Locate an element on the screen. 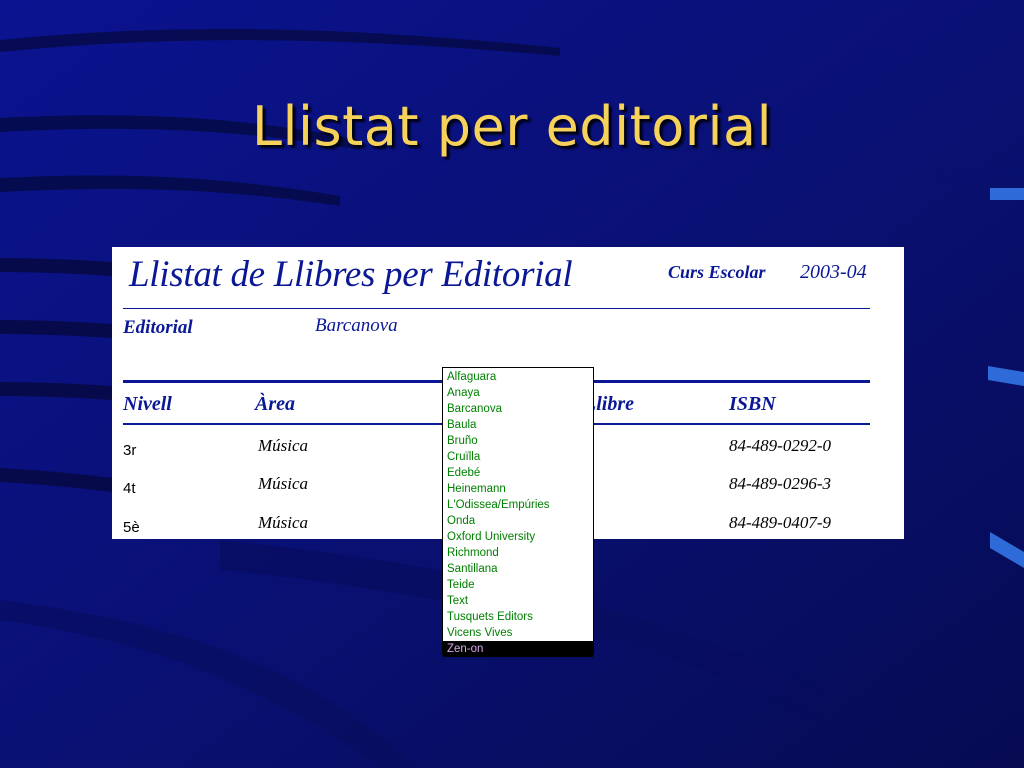 The image size is (1024, 768). dropdown-option: Oxford University is located at coordinates (518, 537).